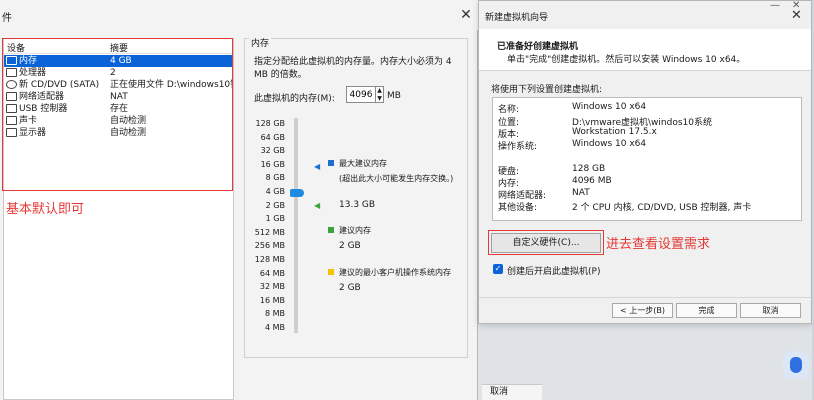 The image size is (814, 400). Describe the element at coordinates (357, 205) in the screenshot. I see `max-recommended-value: 13.3 GB` at that location.